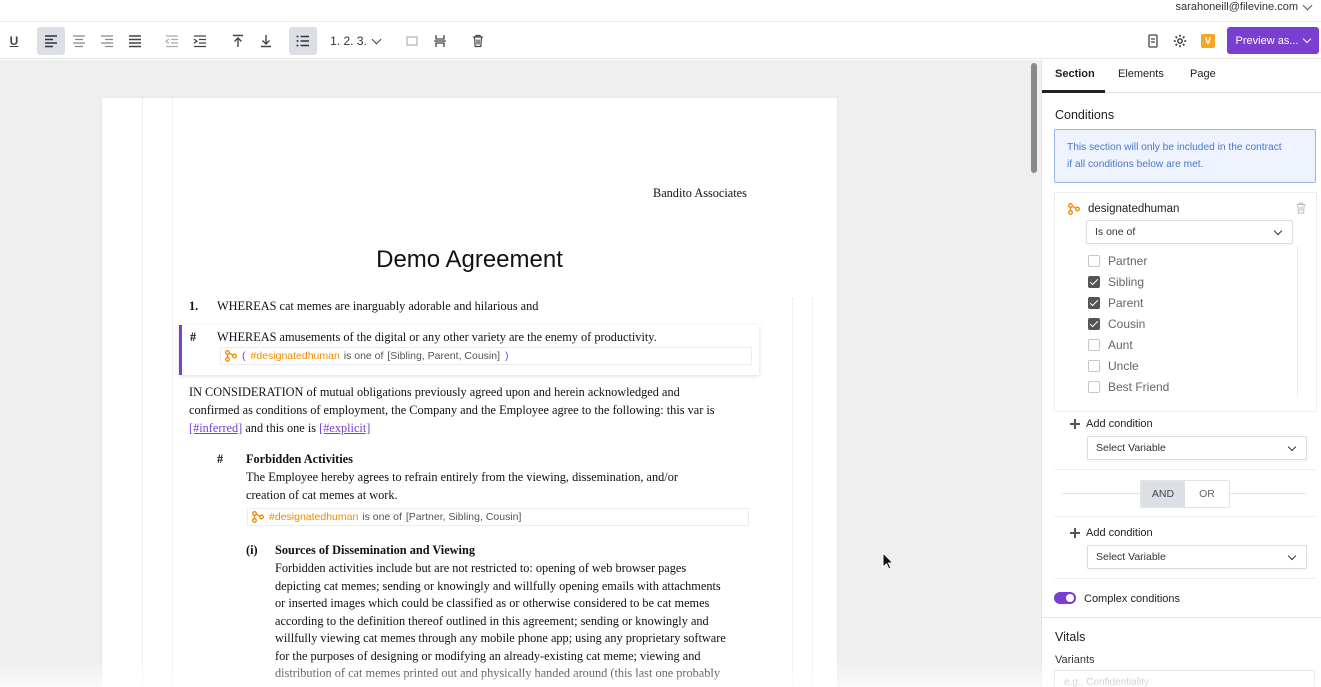  Describe the element at coordinates (469, 260) in the screenshot. I see `document-title: Demo Agreement` at that location.